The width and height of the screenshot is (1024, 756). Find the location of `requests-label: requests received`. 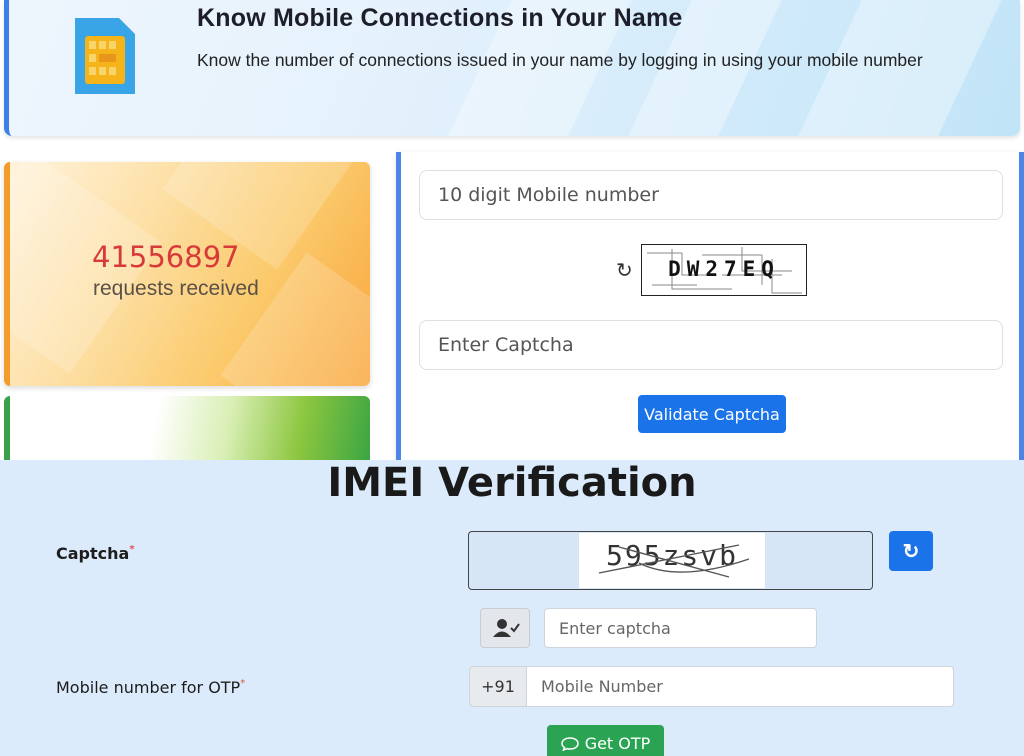

requests-label: requests received is located at coordinates (176, 288).